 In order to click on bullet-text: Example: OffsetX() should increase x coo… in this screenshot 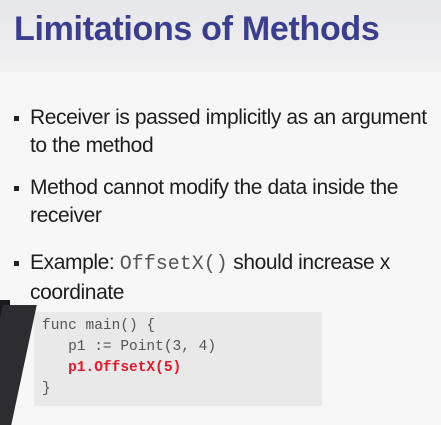, I will do `click(232, 278)`.